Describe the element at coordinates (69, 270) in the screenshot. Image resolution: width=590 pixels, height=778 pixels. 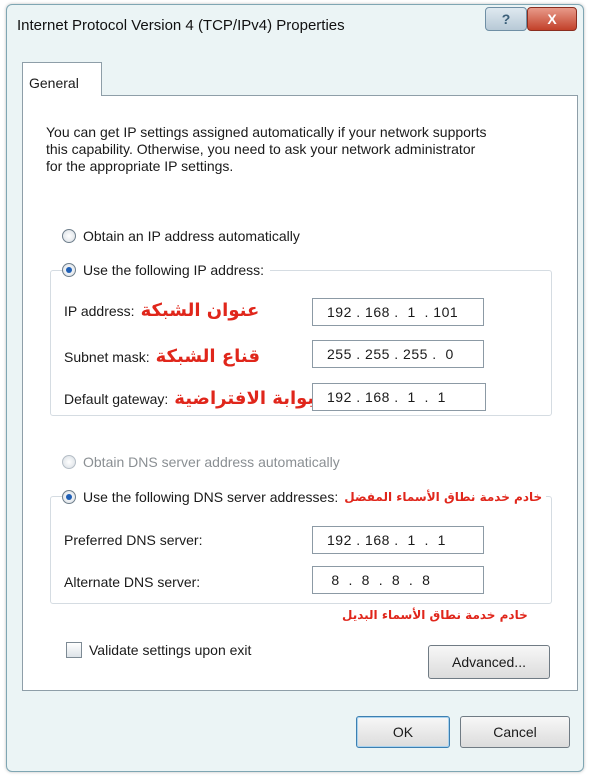
I see `use-following-ip-radio` at that location.